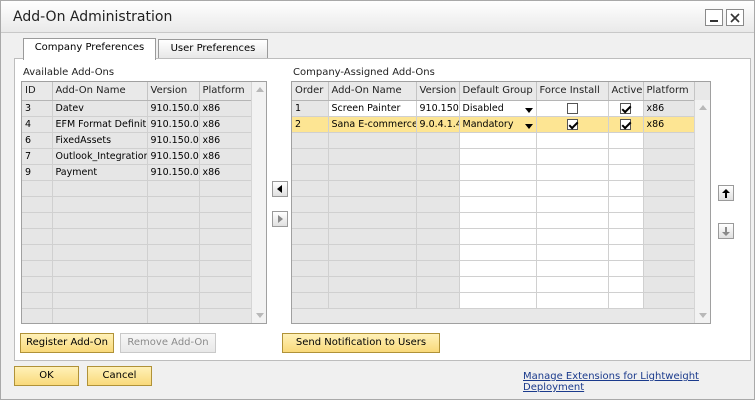 The height and width of the screenshot is (400, 755). Describe the element at coordinates (37, 91) in the screenshot. I see `col-id: ID` at that location.